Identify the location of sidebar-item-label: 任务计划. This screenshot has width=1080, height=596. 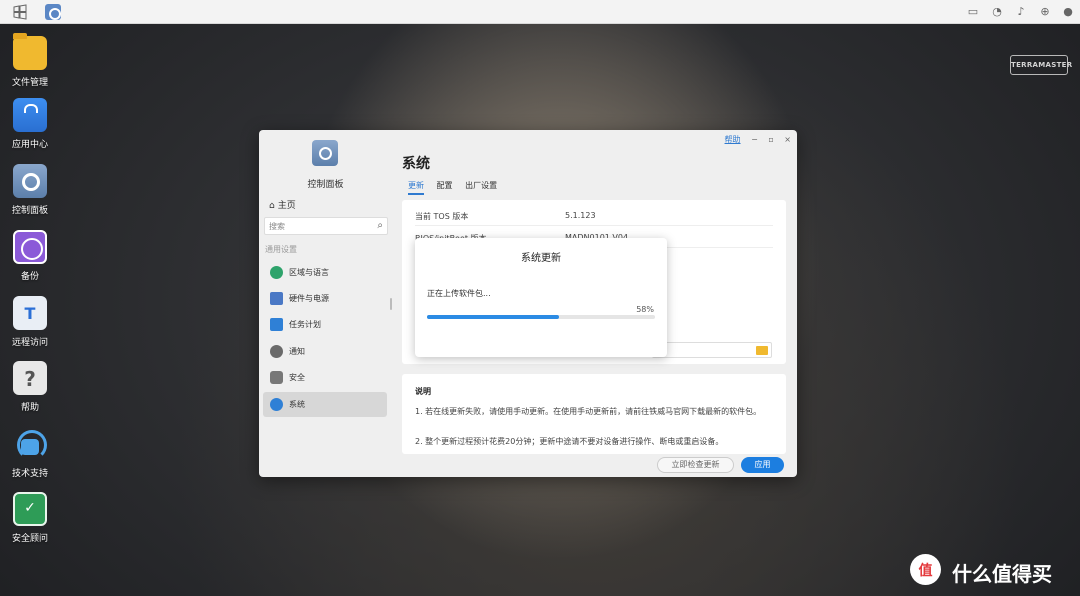
(305, 324).